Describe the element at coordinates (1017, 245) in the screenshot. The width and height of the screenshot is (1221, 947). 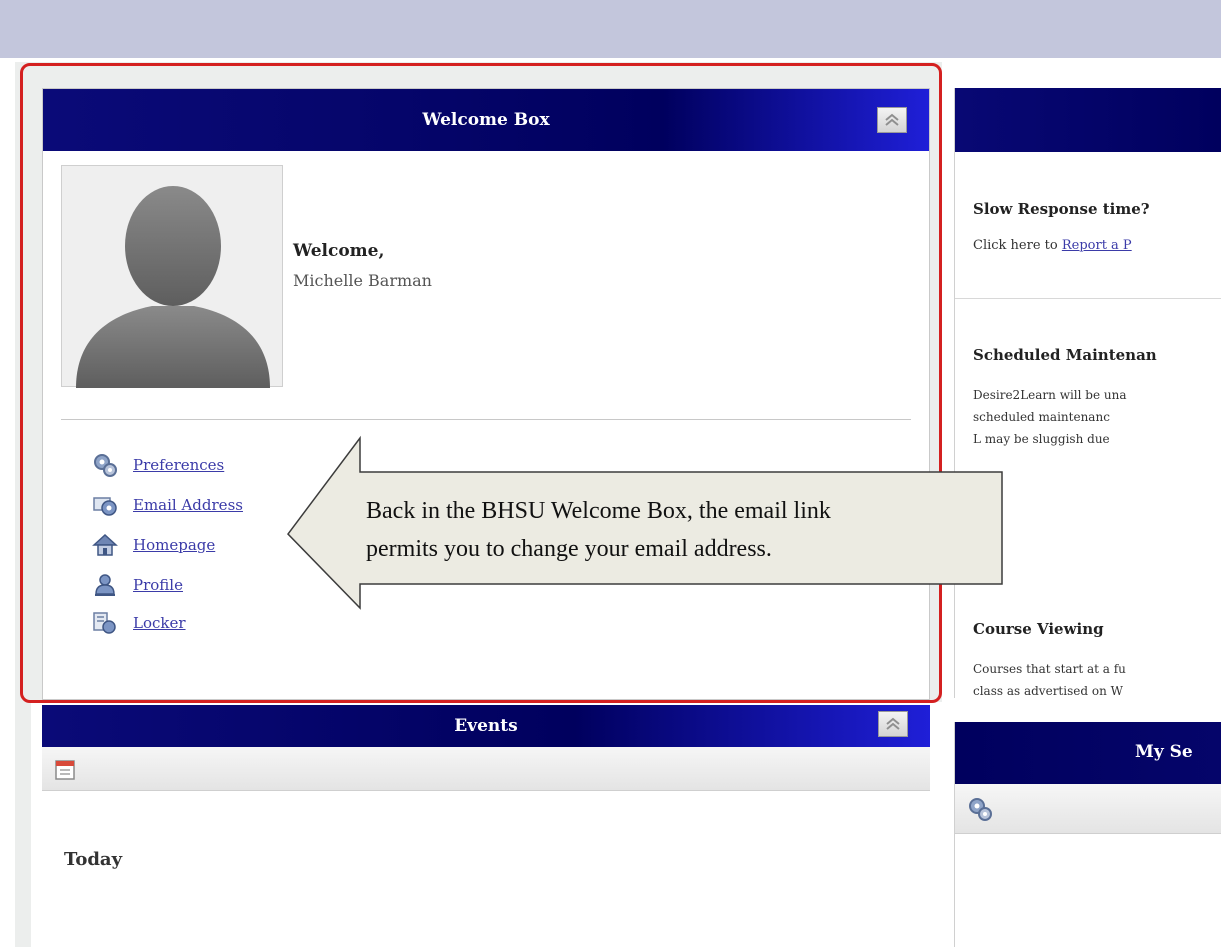
I see `news-item-prefix: Click here to` at that location.